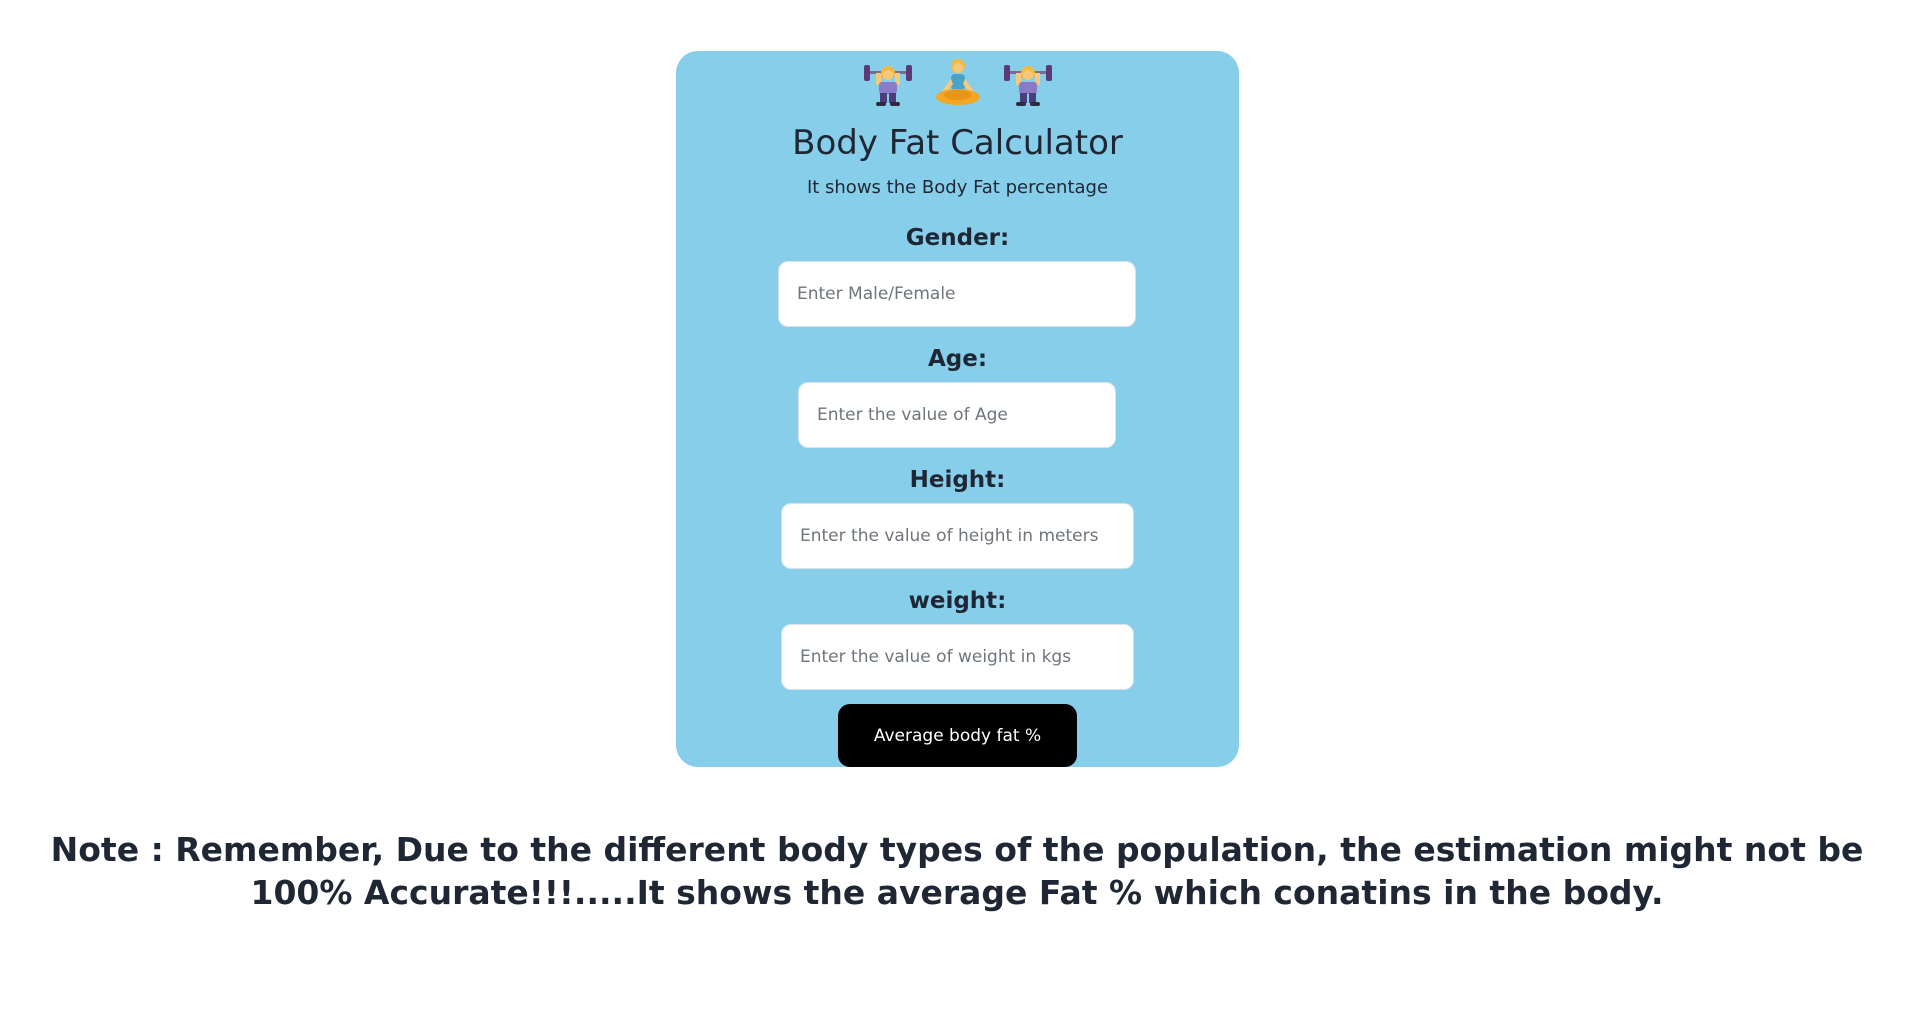 The height and width of the screenshot is (1012, 1914). Describe the element at coordinates (957, 536) in the screenshot. I see `height-input` at that location.